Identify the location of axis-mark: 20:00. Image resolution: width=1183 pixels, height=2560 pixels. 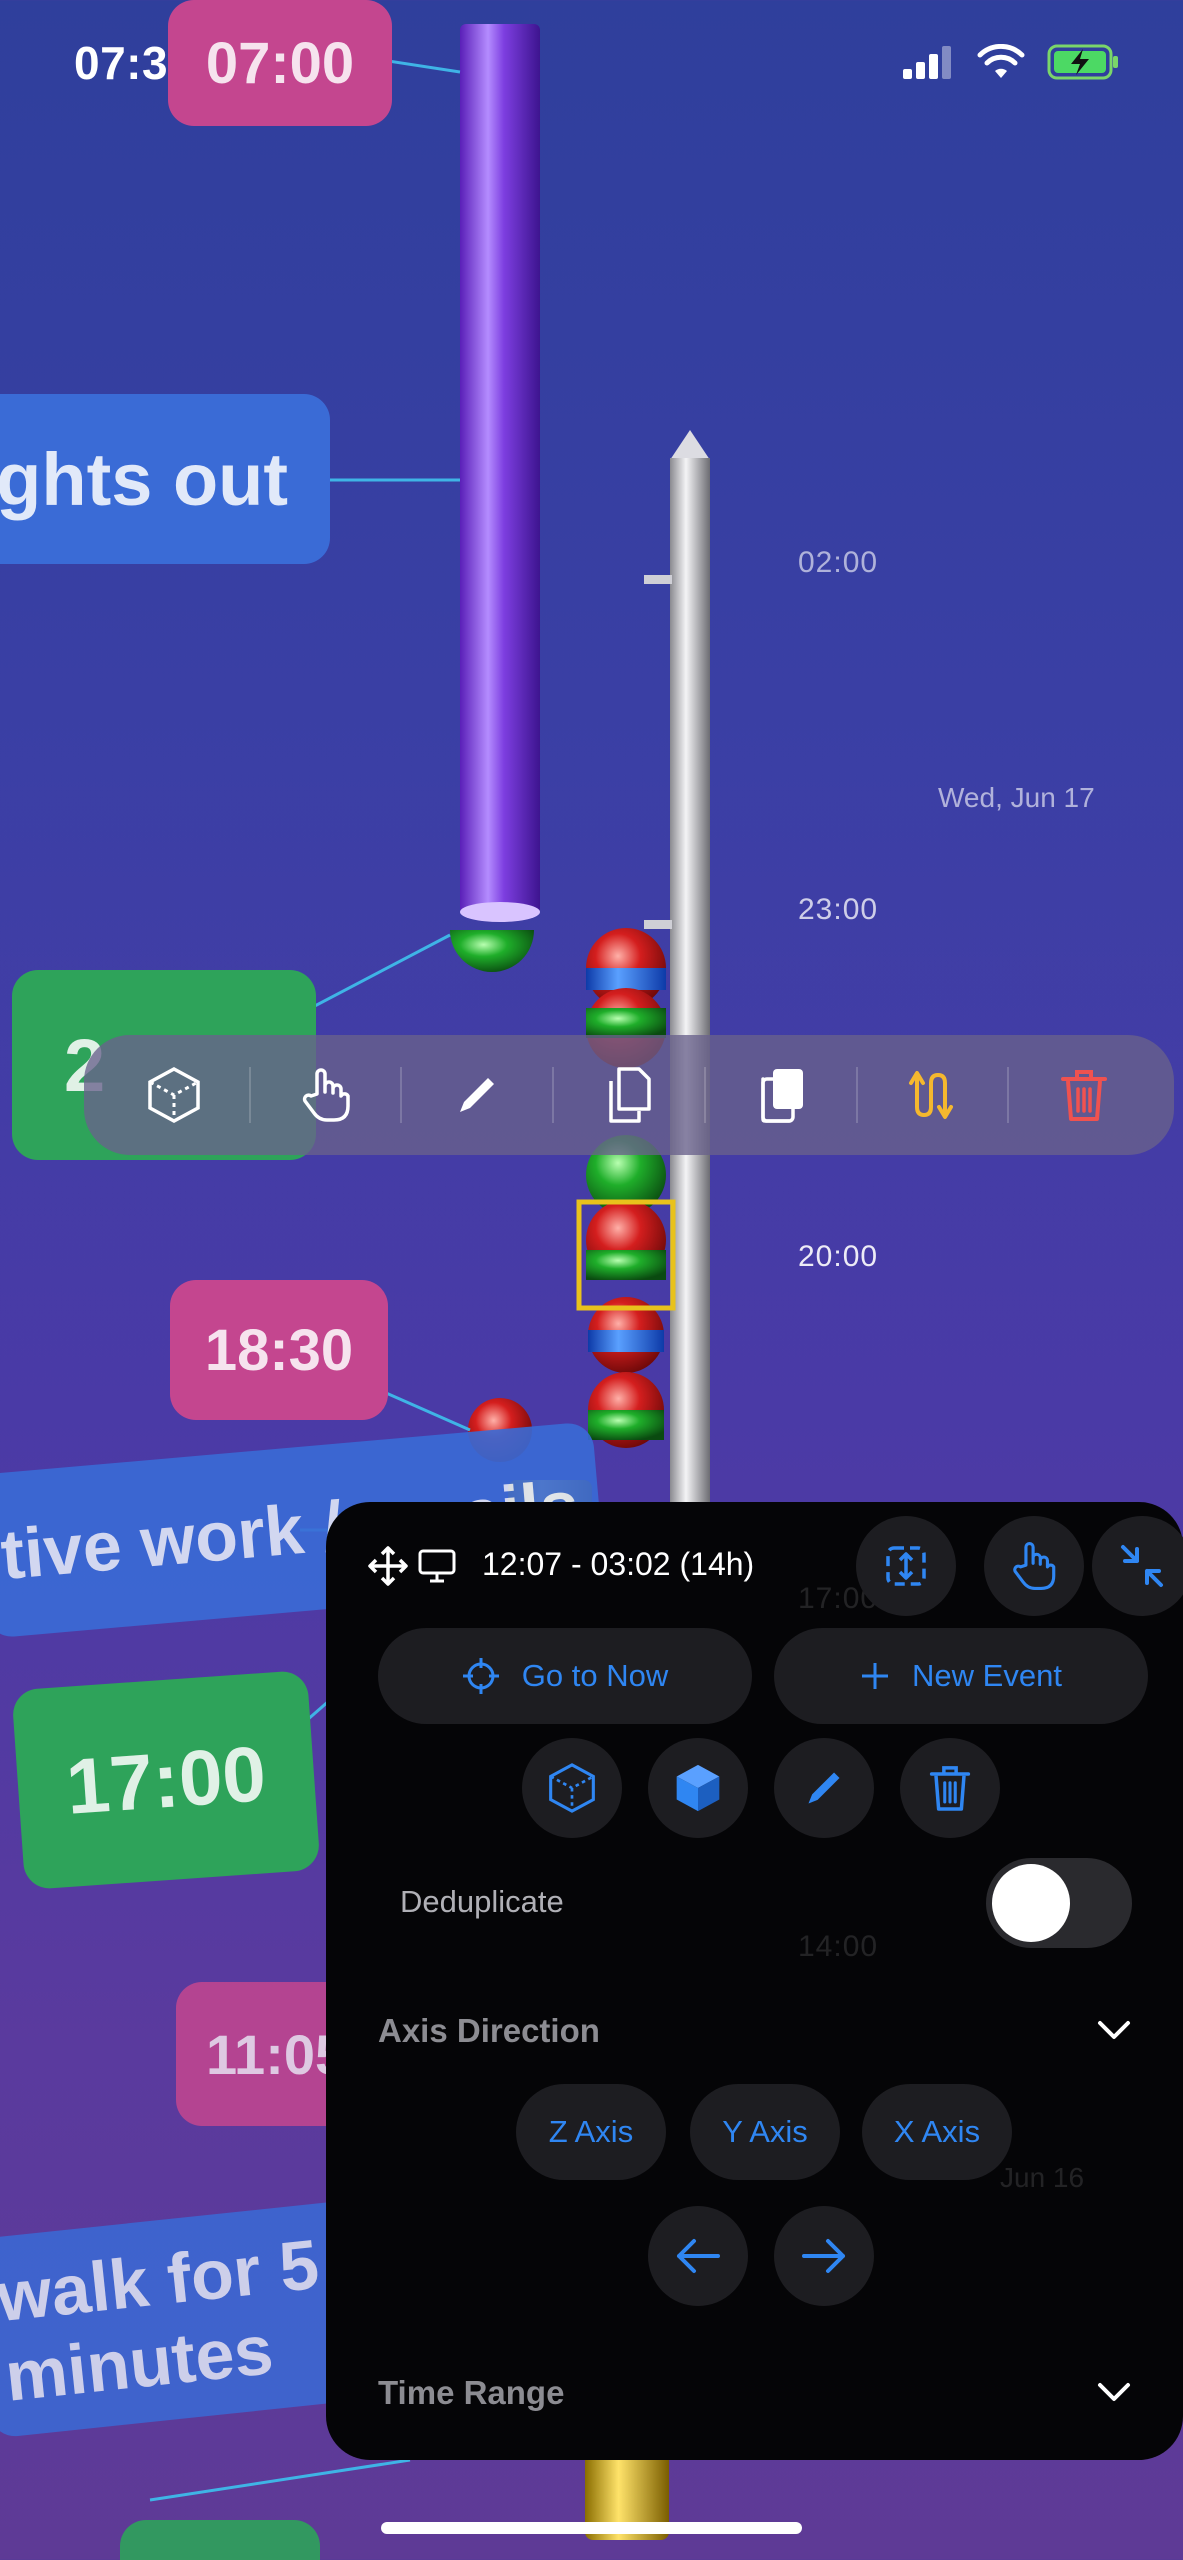
(838, 1256).